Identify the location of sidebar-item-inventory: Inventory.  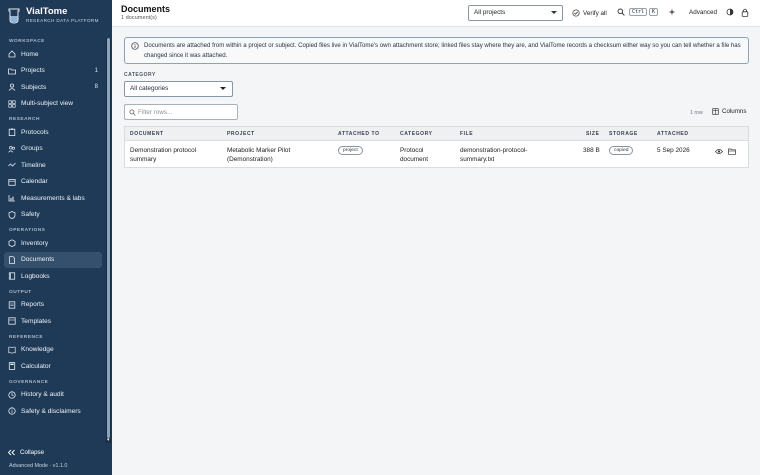
(53, 243).